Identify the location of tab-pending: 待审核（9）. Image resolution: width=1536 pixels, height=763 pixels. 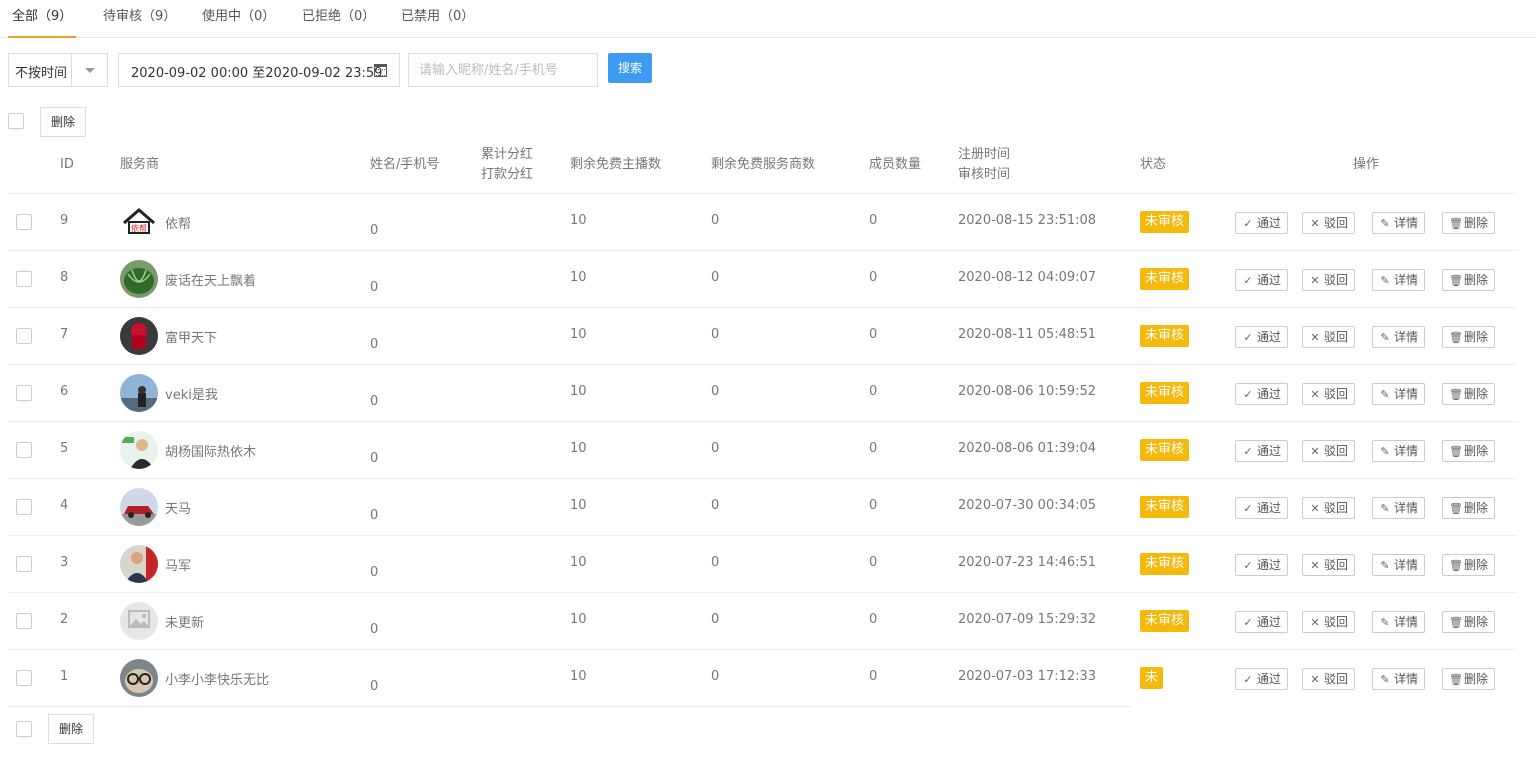
(139, 23).